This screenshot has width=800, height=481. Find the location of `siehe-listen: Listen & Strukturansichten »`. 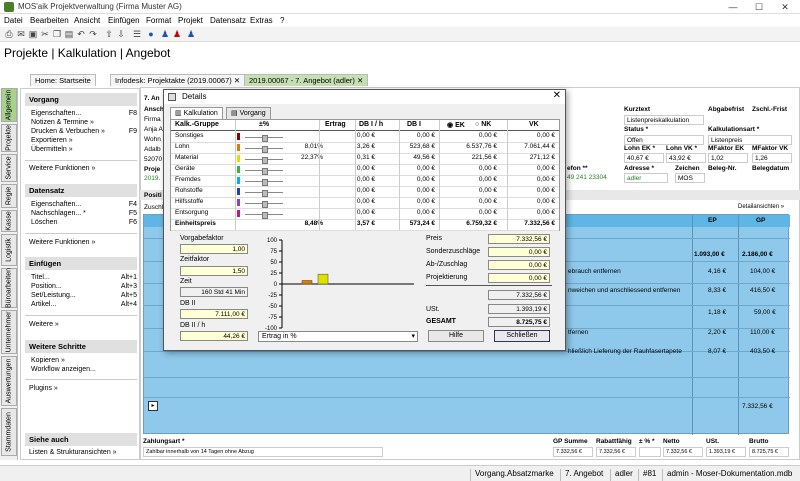

siehe-listen: Listen & Strukturansichten » is located at coordinates (82, 452).